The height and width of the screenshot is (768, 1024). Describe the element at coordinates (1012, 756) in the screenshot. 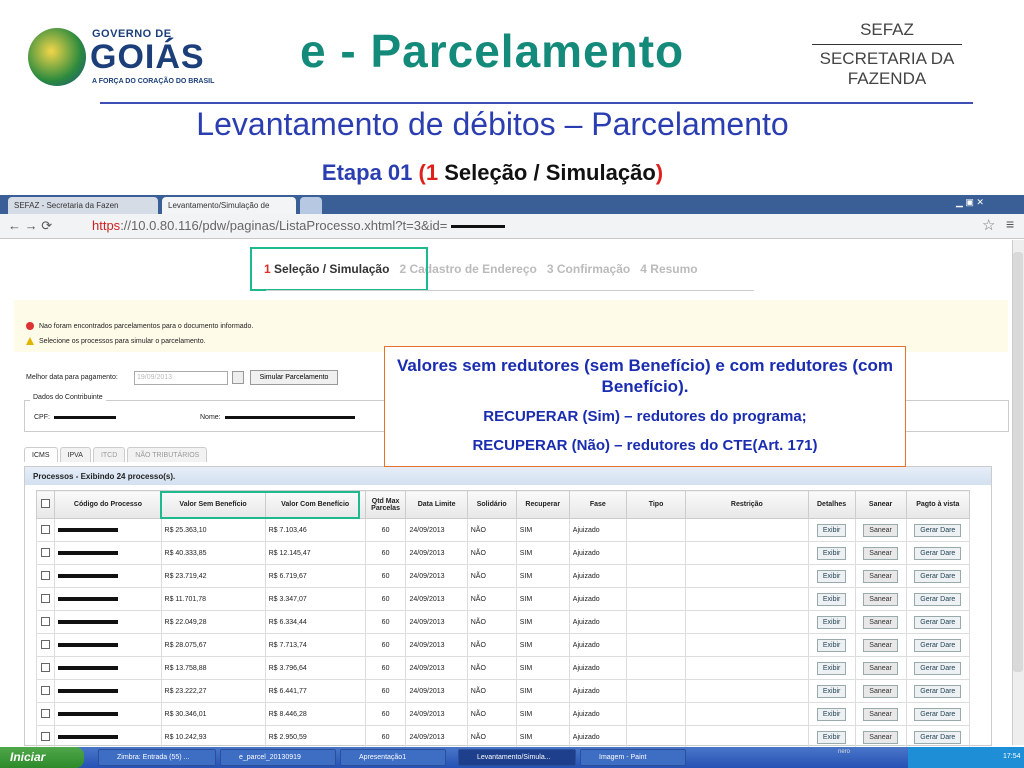

I see `clock: 17:54` at that location.